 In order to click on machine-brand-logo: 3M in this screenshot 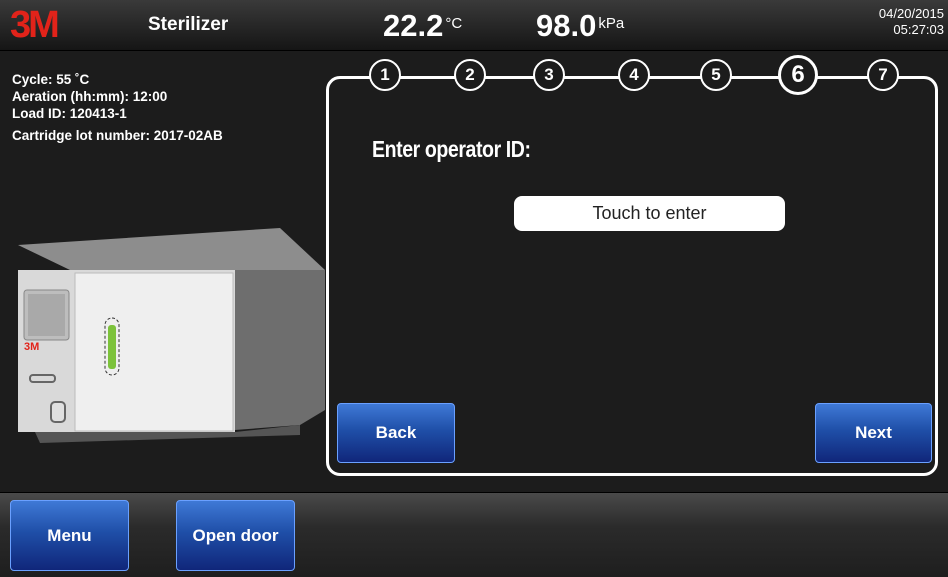, I will do `click(31, 347)`.